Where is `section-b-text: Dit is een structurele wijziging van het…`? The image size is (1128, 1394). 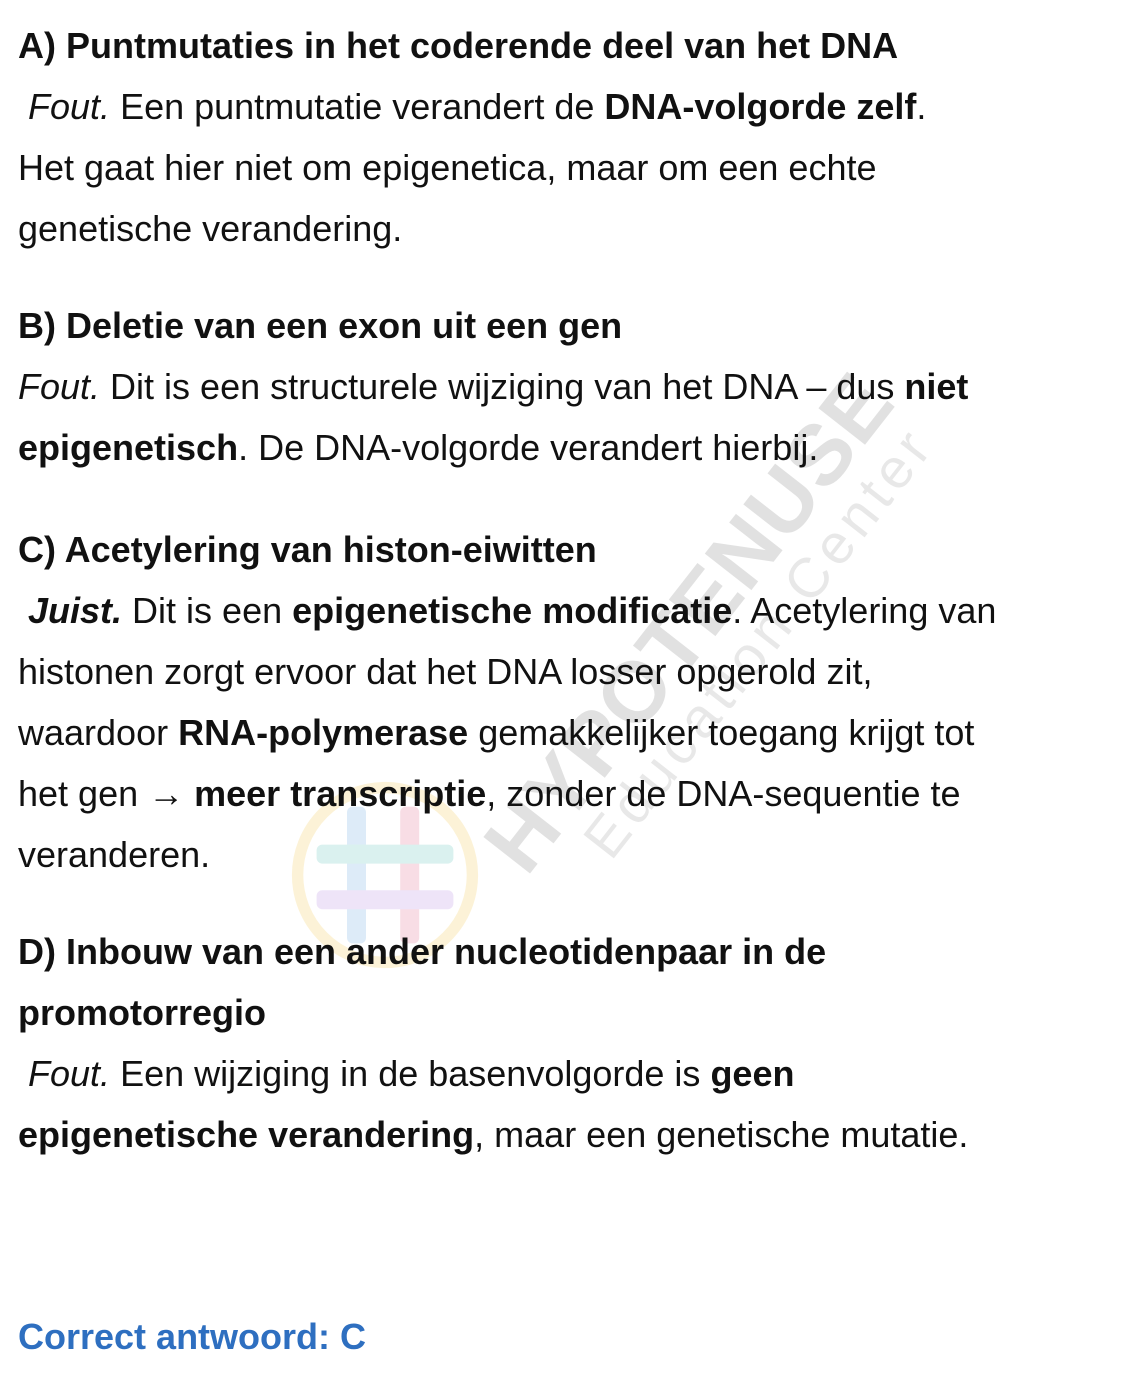
section-b-text: Dit is een structurele wijziging van het… is located at coordinates (502, 386).